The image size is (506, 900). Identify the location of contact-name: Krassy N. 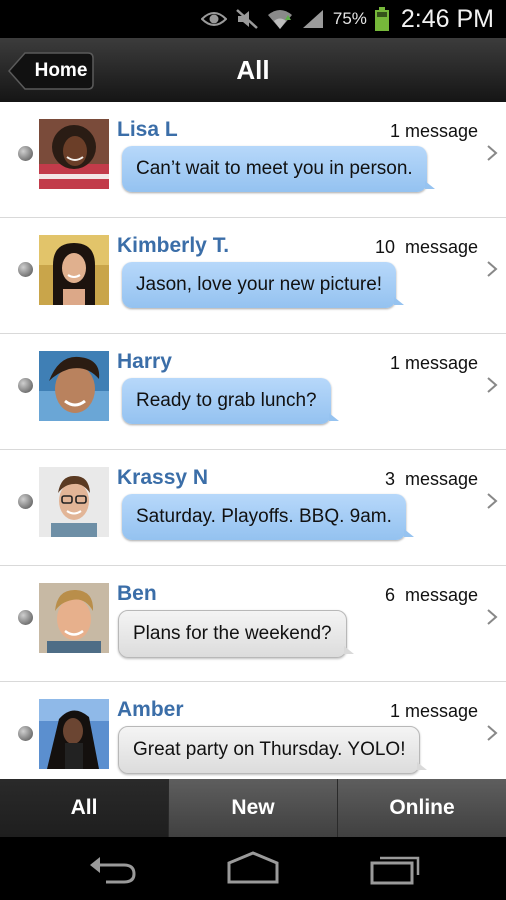
(163, 477).